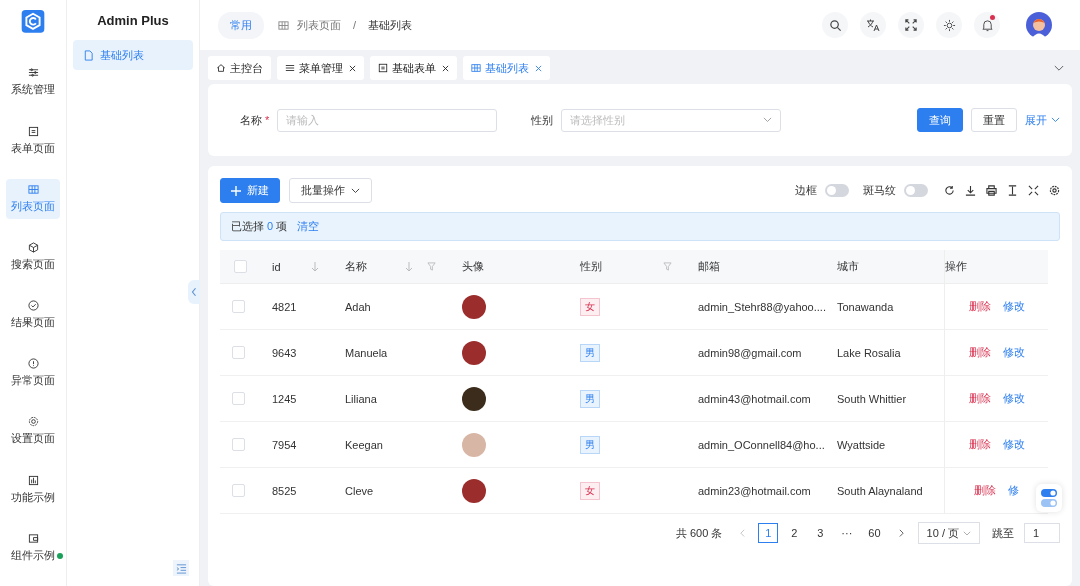 This screenshot has height=586, width=1080. Describe the element at coordinates (949, 190) in the screenshot. I see `refresh-icon` at that location.